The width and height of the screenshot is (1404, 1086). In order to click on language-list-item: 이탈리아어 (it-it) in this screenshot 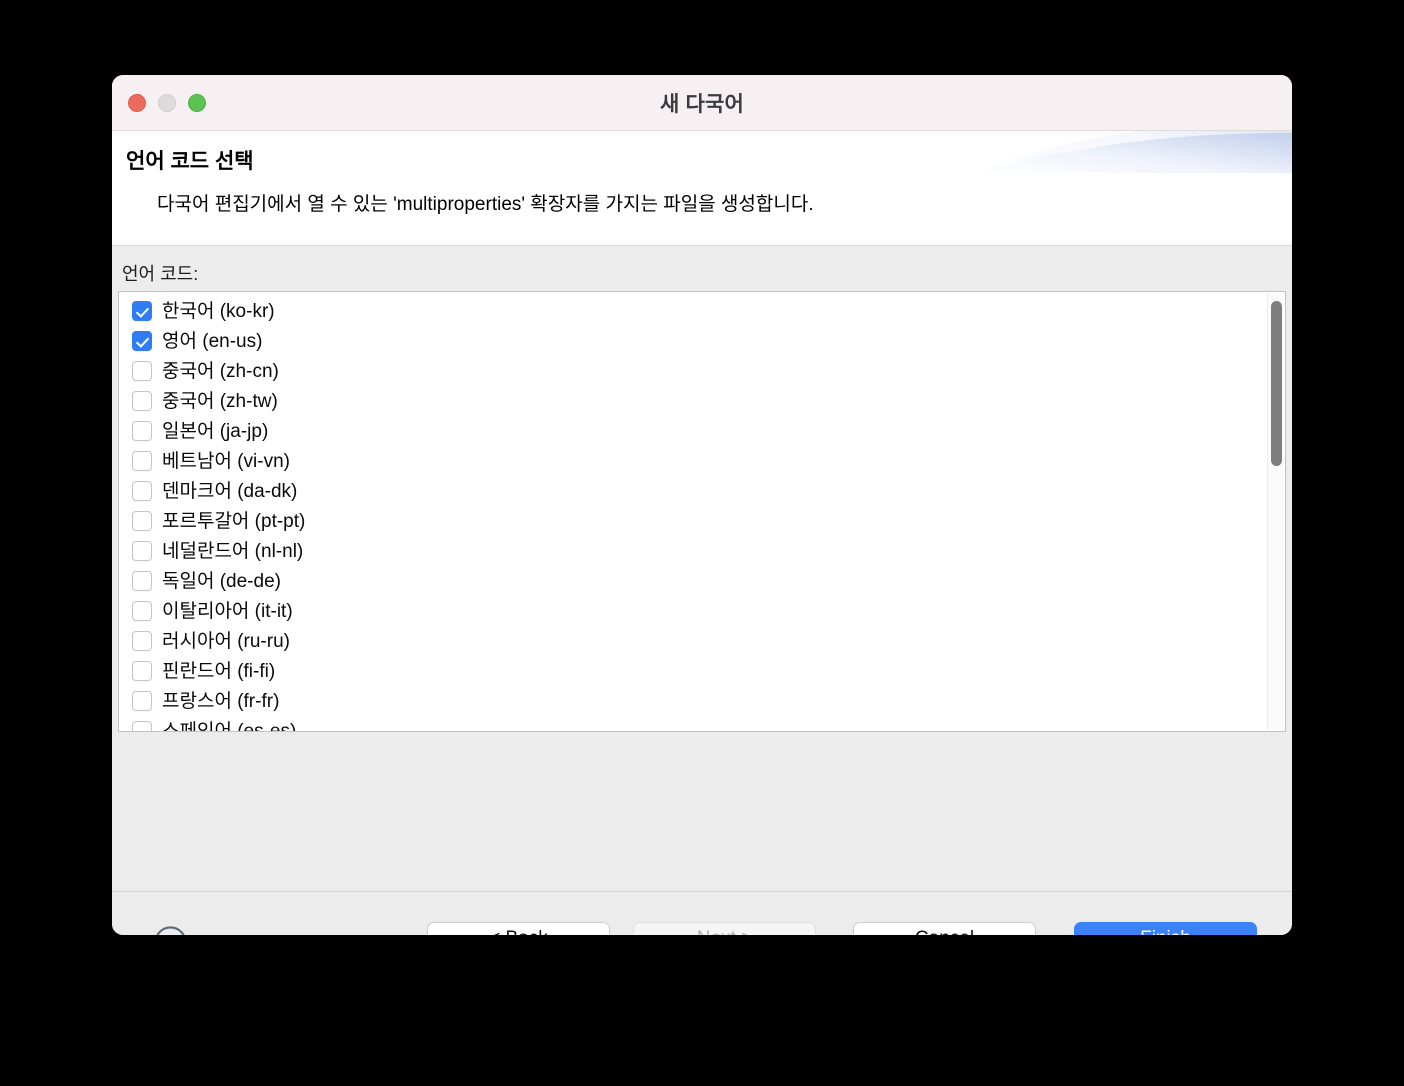, I will do `click(702, 611)`.